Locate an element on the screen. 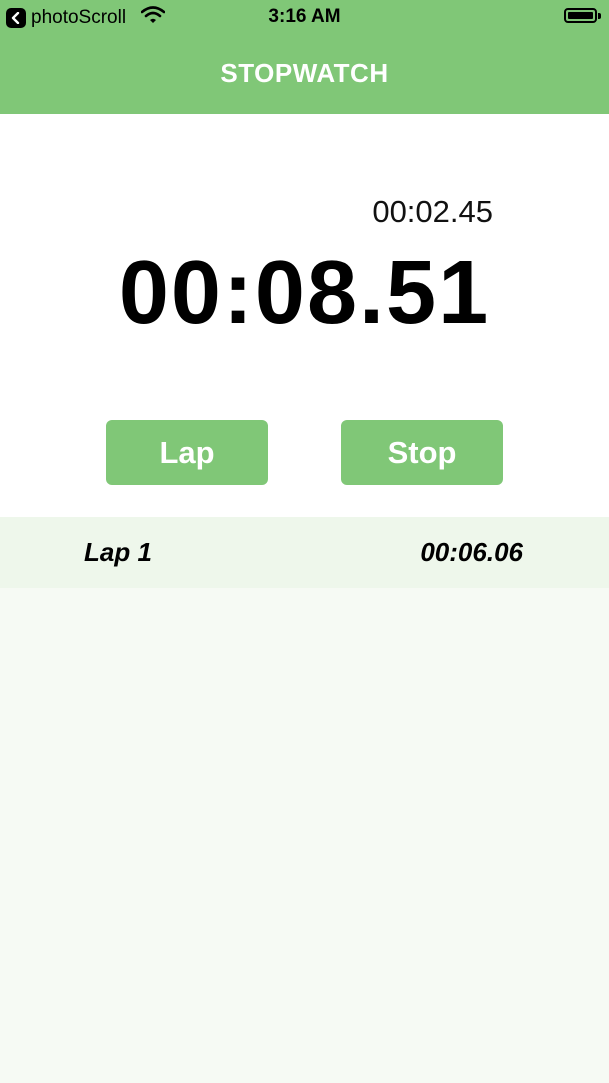 Image resolution: width=609 pixels, height=1083 pixels. battery-tip is located at coordinates (599, 16).